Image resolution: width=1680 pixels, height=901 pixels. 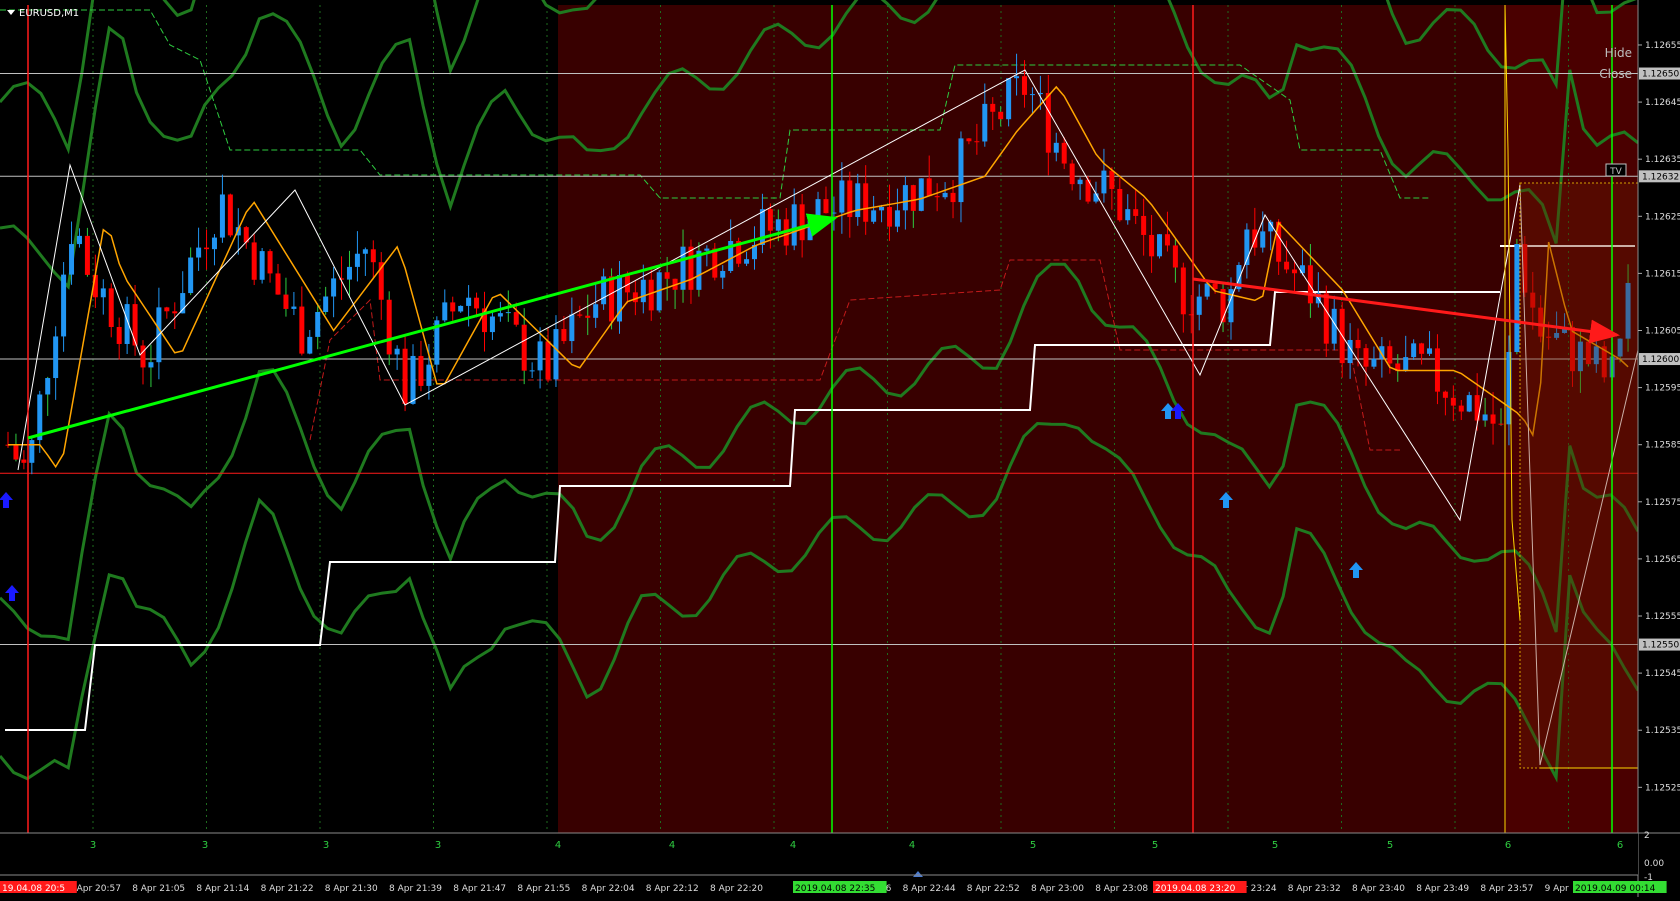 What do you see at coordinates (222, 889) in the screenshot?
I see `time-label: 8 Apr 21:14` at bounding box center [222, 889].